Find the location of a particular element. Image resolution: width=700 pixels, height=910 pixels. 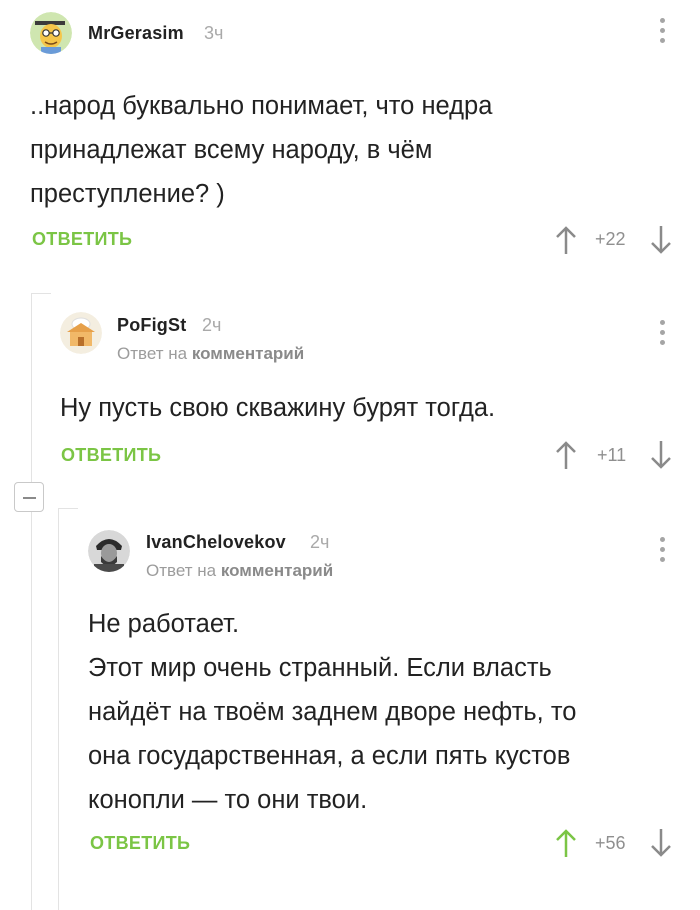

avatar-face-icon is located at coordinates (51, 33).